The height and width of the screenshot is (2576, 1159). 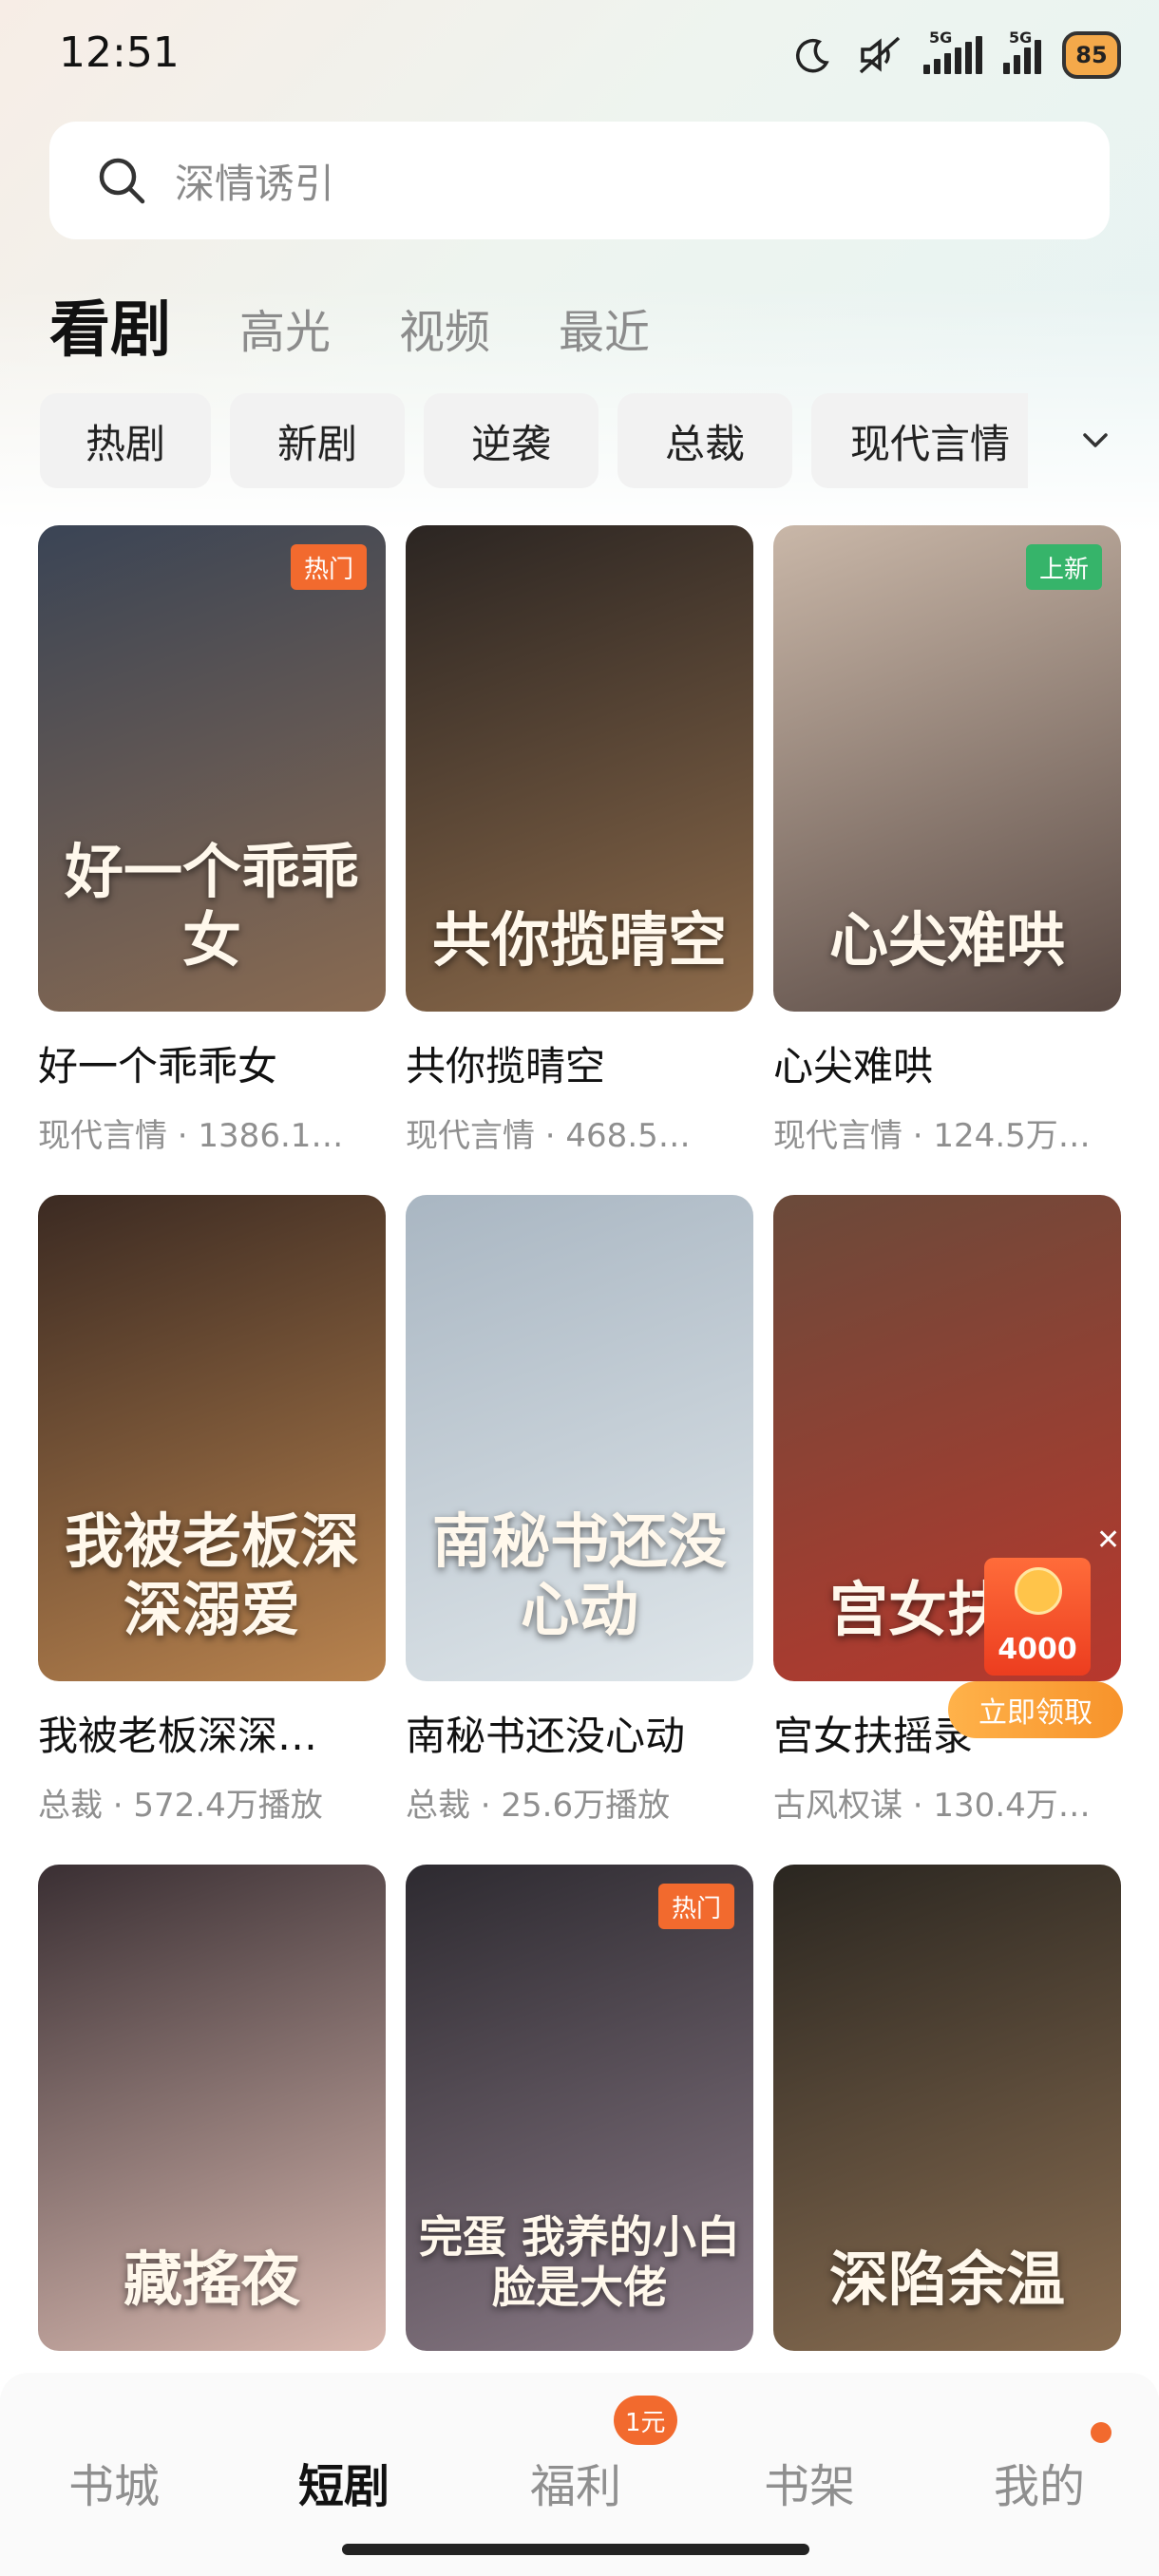 I want to click on home-indicator, so click(x=575, y=2549).